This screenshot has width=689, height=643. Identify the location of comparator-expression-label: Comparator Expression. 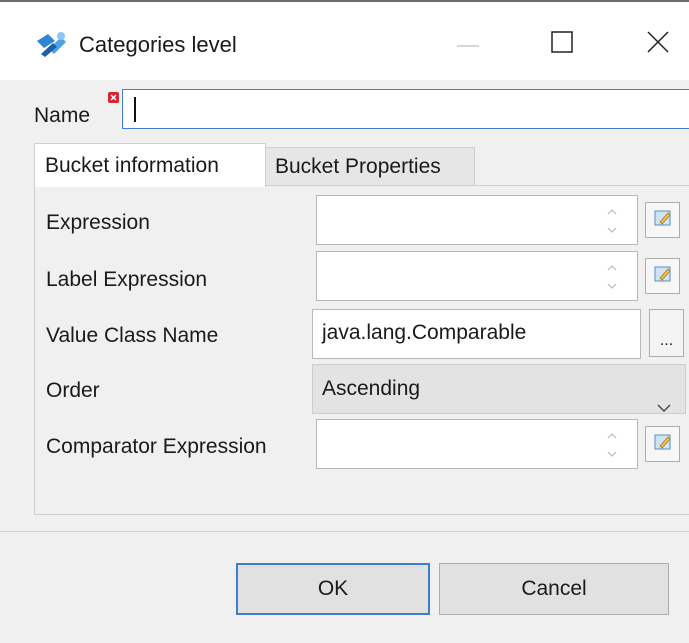
(156, 446).